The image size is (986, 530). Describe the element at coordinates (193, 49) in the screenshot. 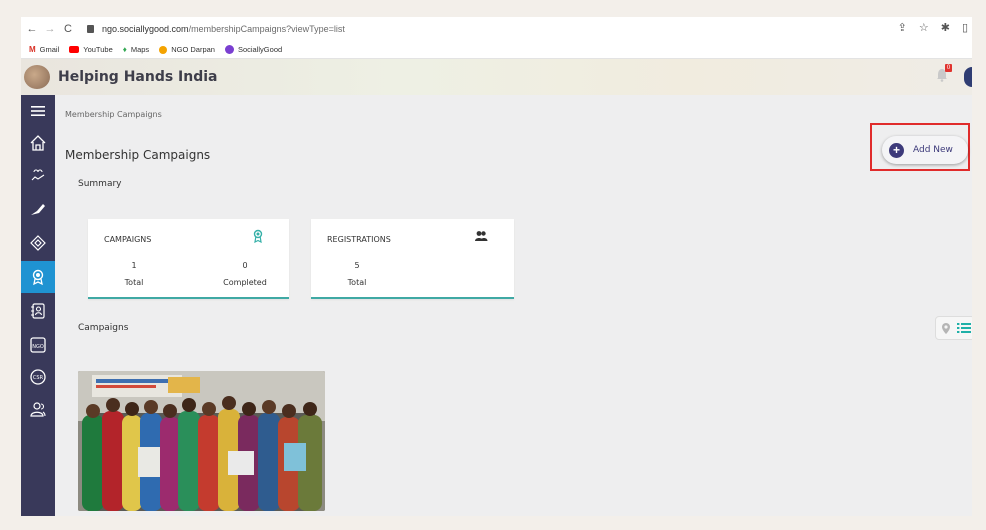

I see `bookmark-label: NGO Darpan` at that location.